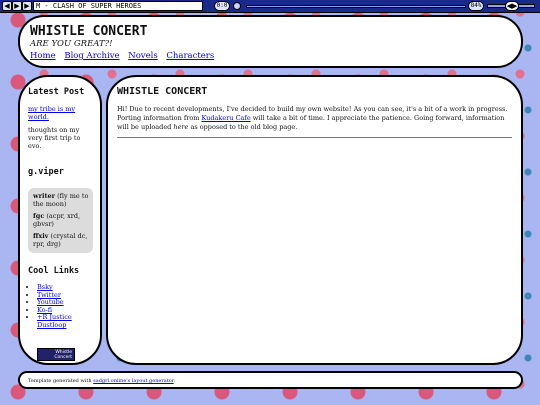 The image size is (540, 405). What do you see at coordinates (190, 56) in the screenshot?
I see `nav-characters-link: Characters` at bounding box center [190, 56].